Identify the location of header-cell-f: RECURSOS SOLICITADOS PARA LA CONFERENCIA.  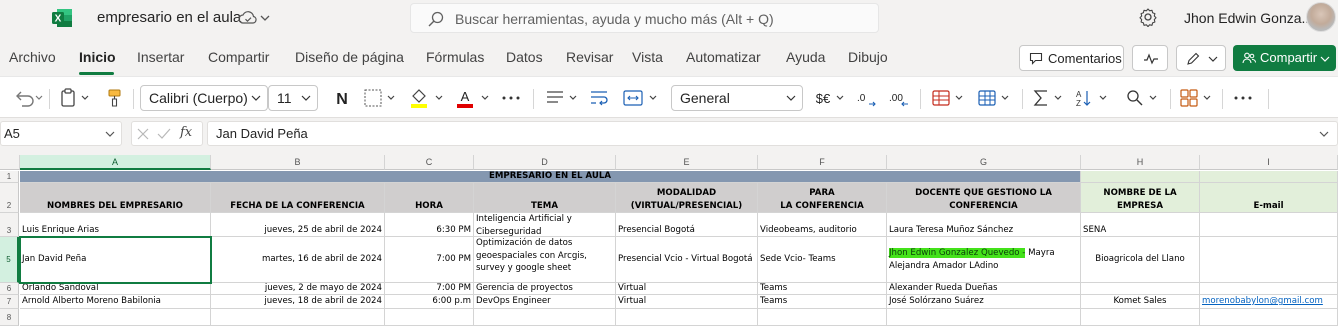
(822, 198).